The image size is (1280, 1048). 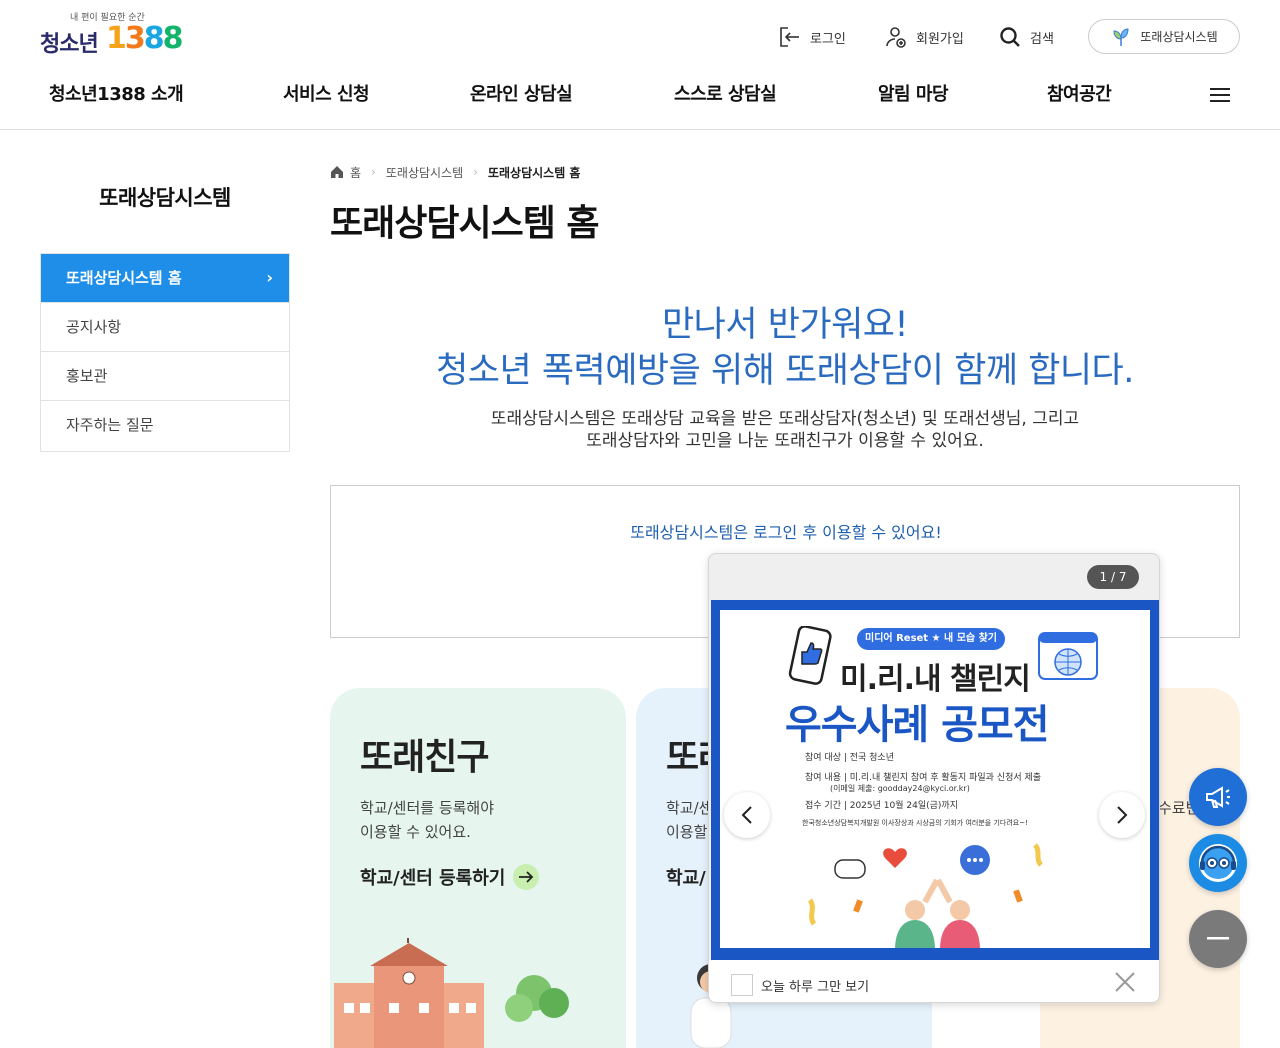 I want to click on signup-label: 회원가입, so click(x=940, y=39).